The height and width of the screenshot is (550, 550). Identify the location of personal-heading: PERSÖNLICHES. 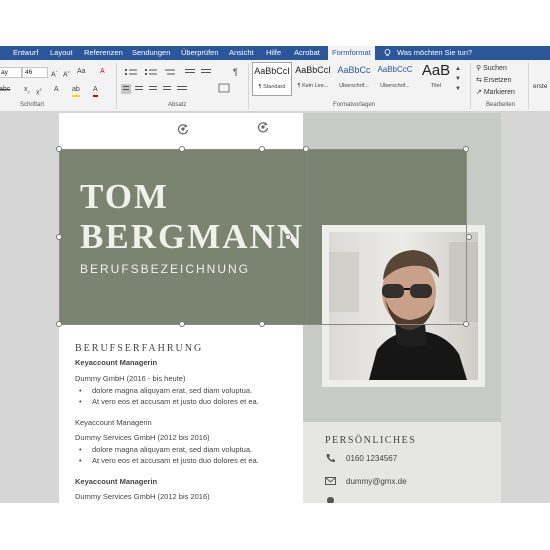
(370, 440).